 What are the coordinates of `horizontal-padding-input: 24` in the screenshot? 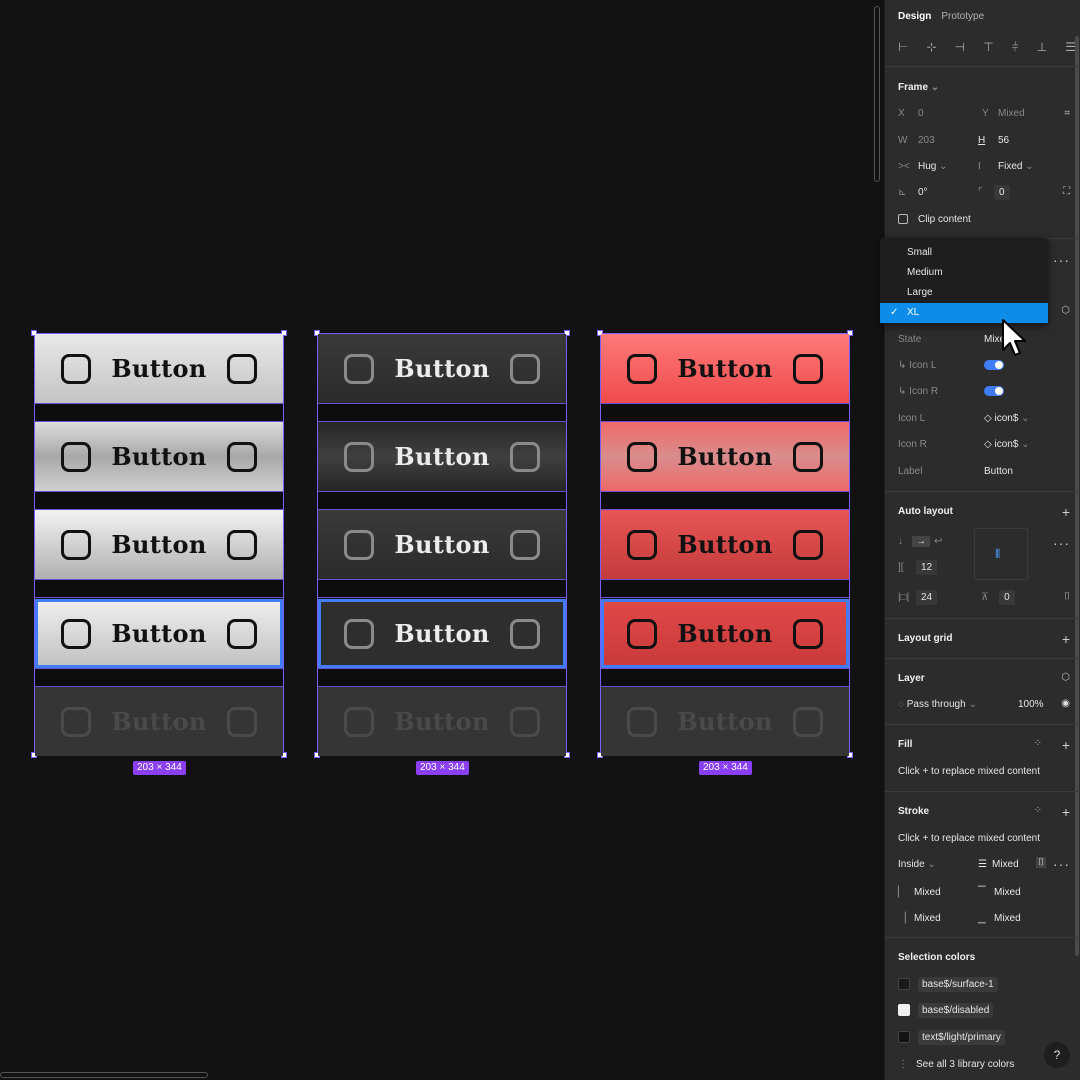 It's located at (927, 597).